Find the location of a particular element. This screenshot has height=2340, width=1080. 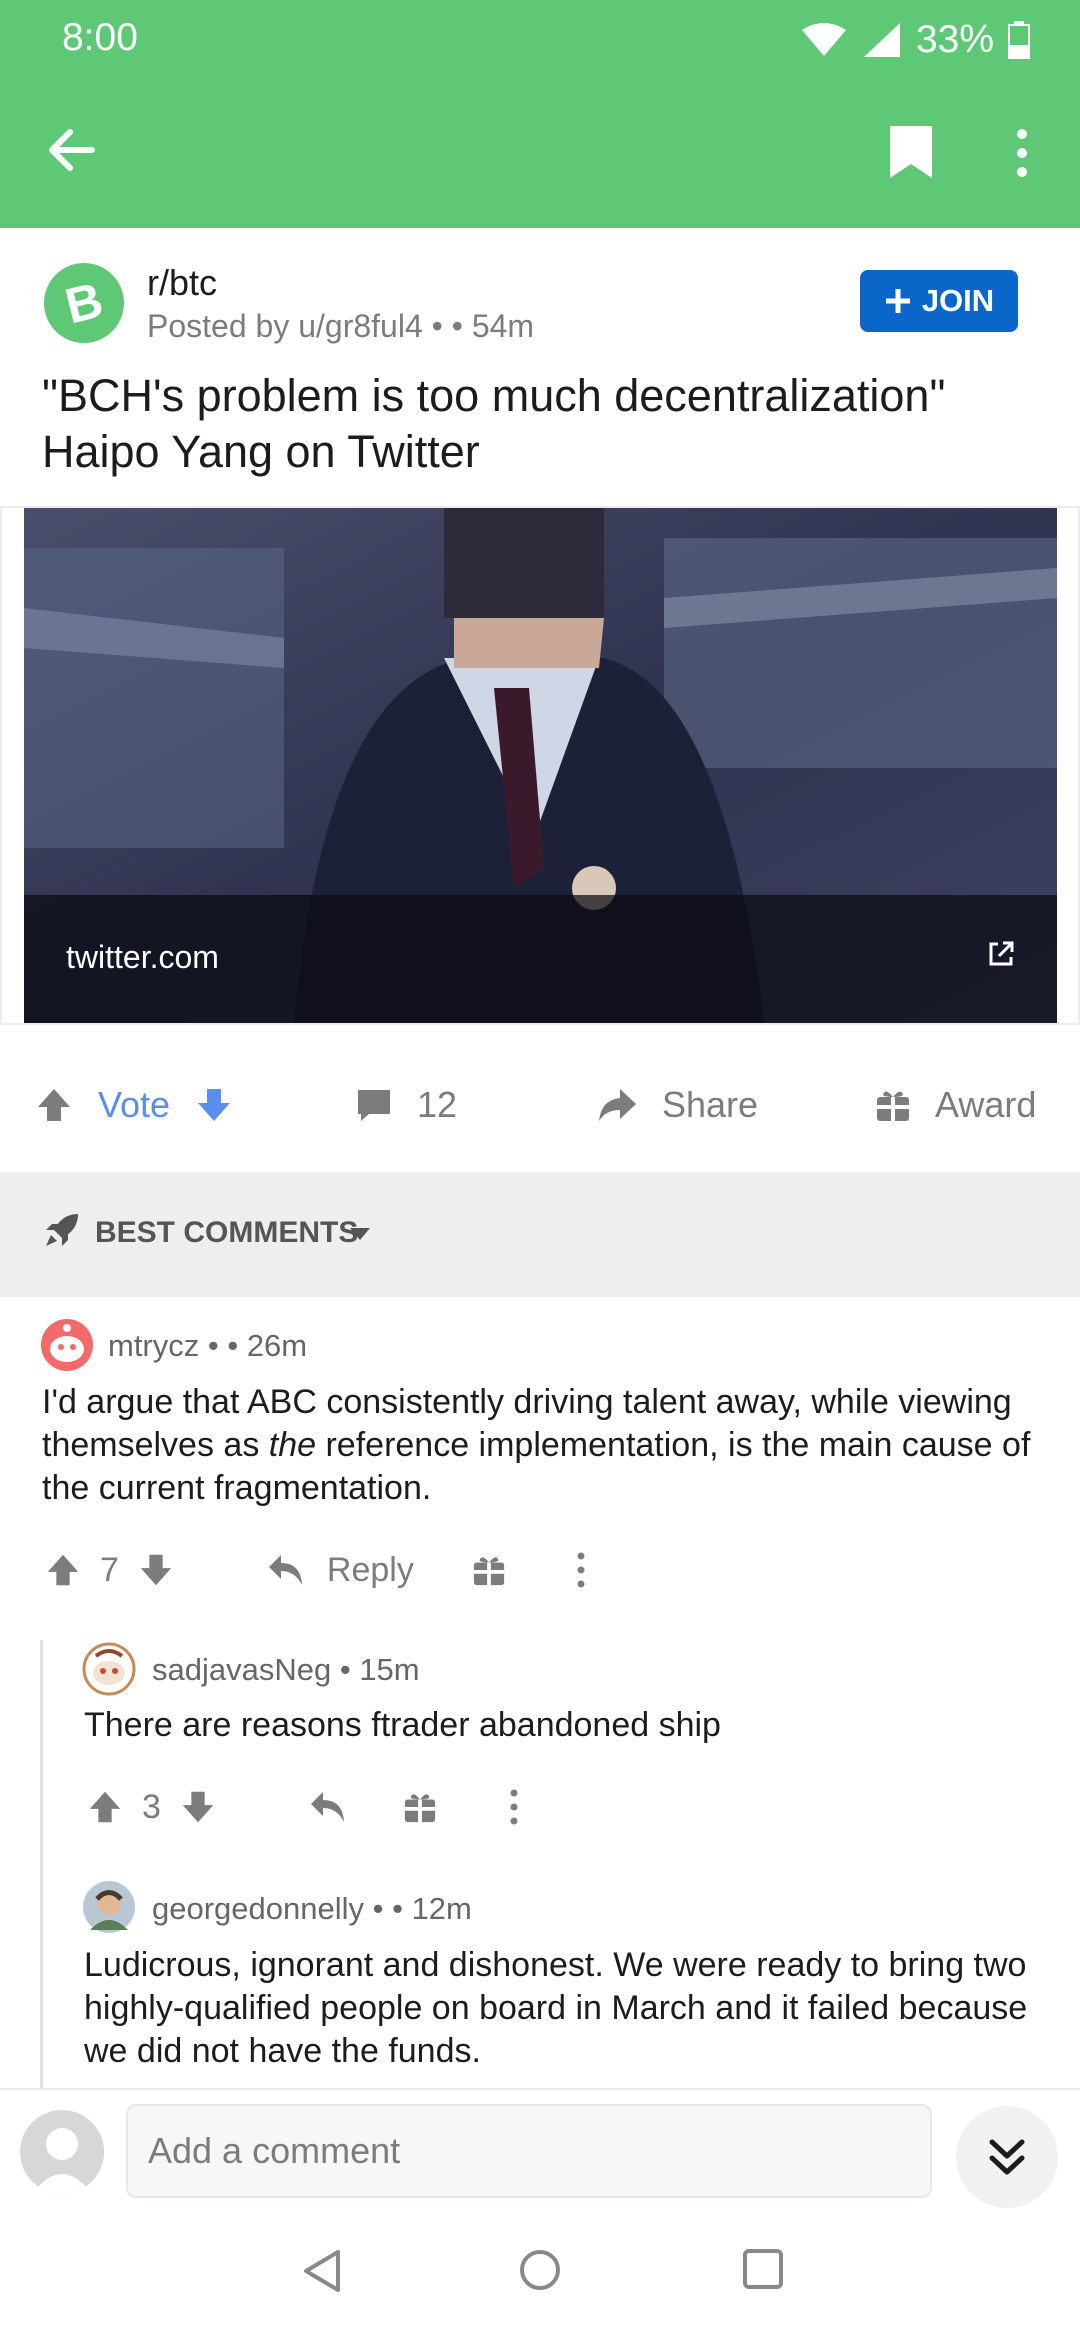

share-button: Share is located at coordinates (677, 1105).